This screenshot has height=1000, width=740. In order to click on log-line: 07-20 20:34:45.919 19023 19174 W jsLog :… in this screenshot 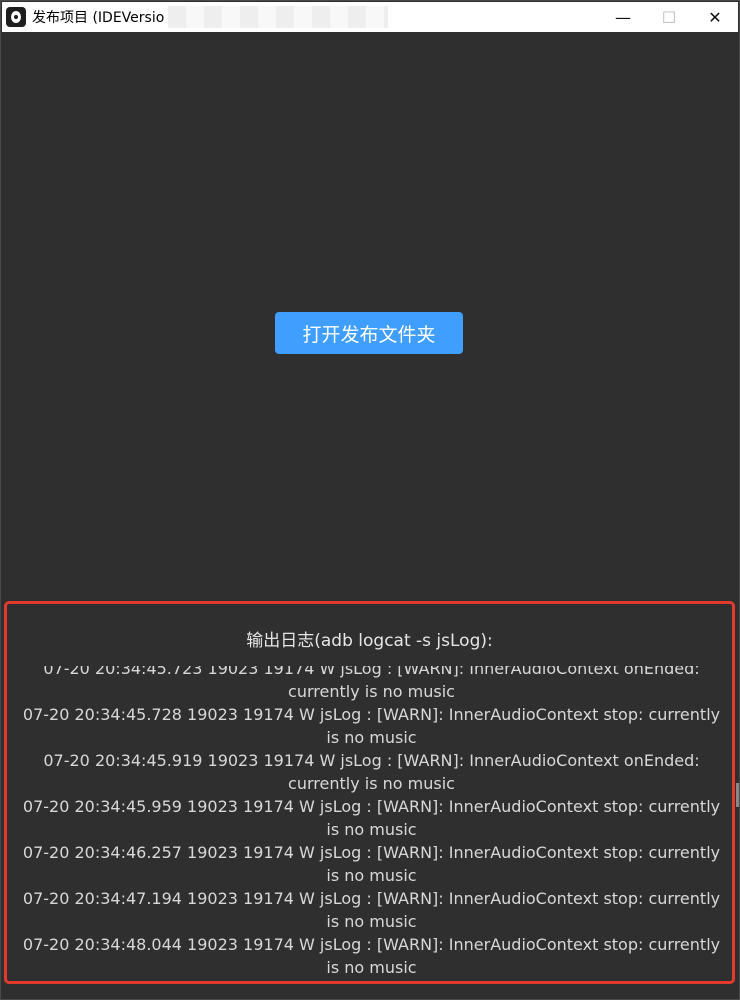, I will do `click(371, 772)`.